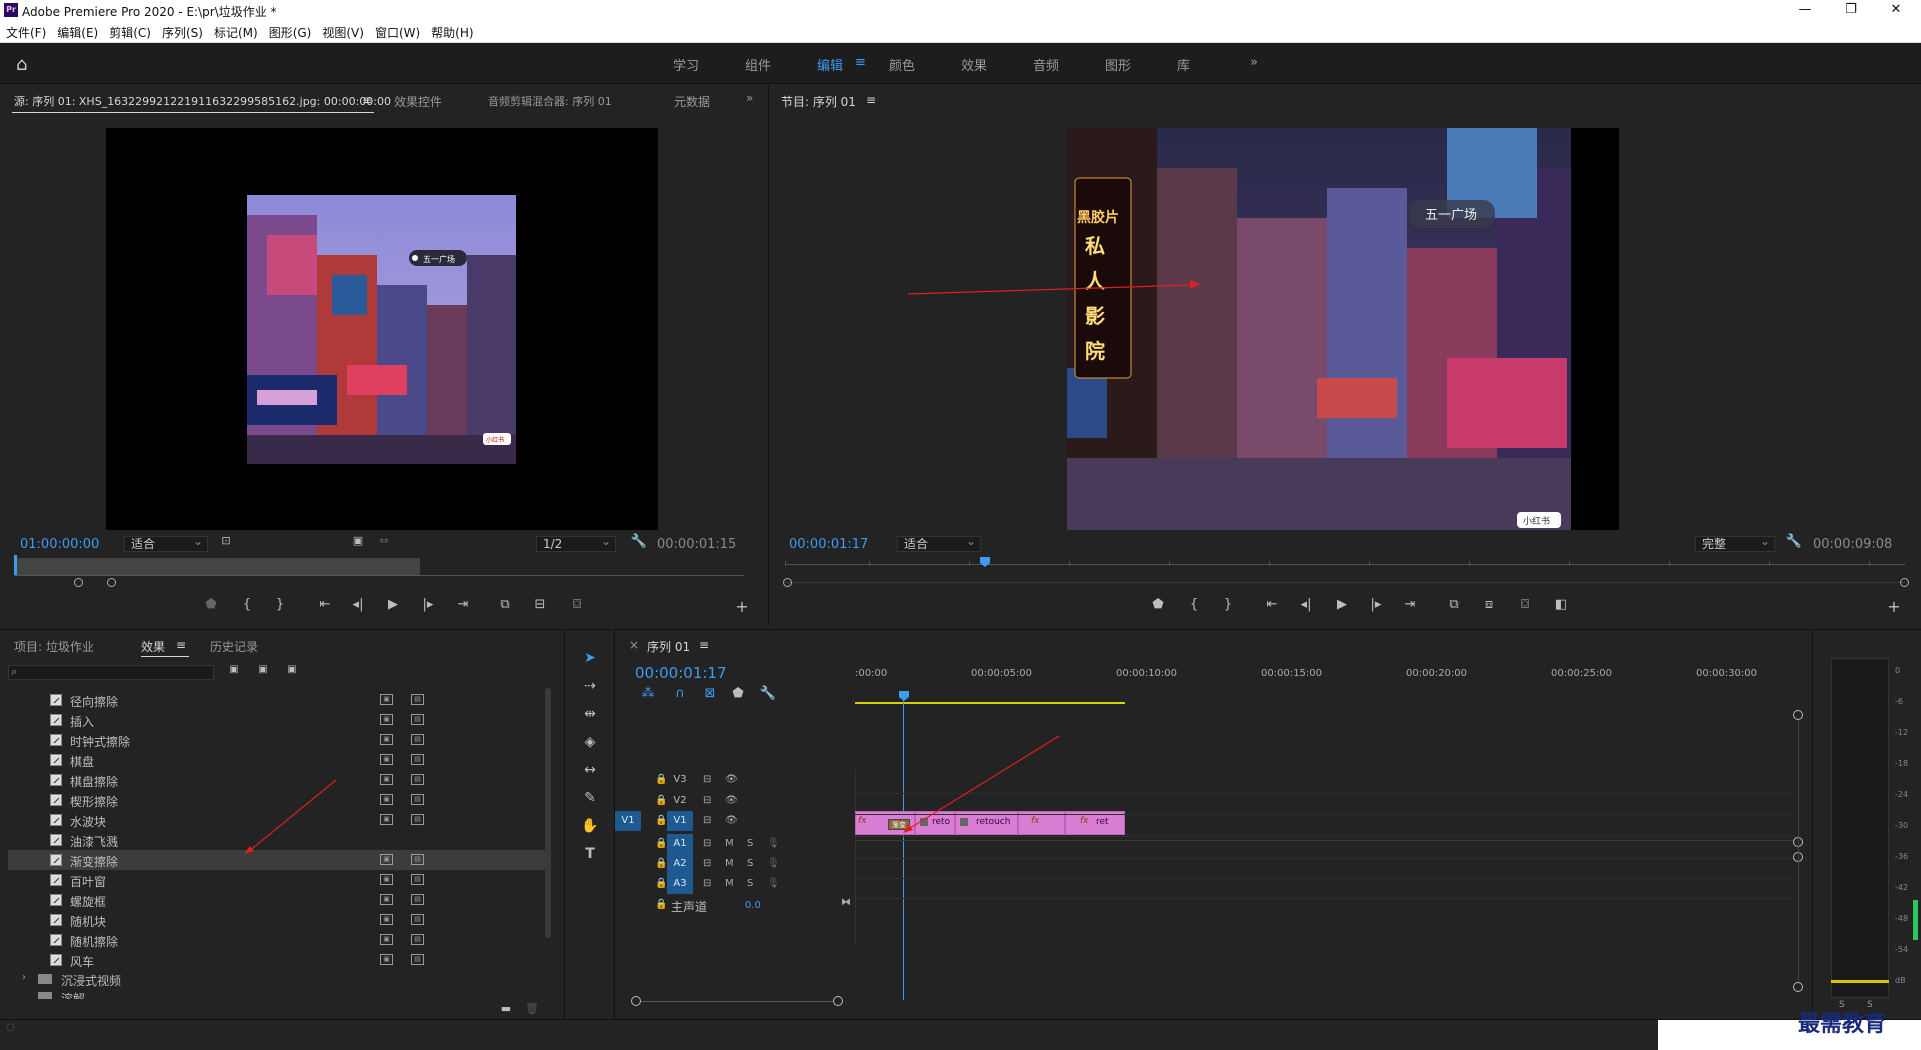 This screenshot has height=1050, width=1921. Describe the element at coordinates (1254, 62) in the screenshot. I see `workspace-more-icon: »` at that location.